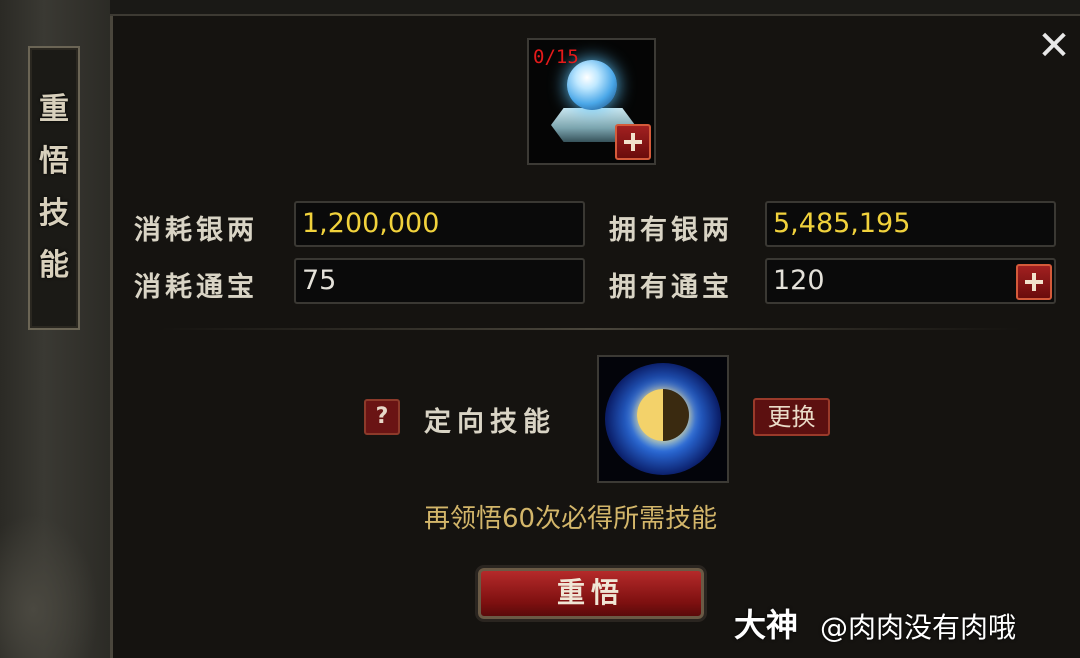  Describe the element at coordinates (1034, 282) in the screenshot. I see `add-treasure-button` at that location.